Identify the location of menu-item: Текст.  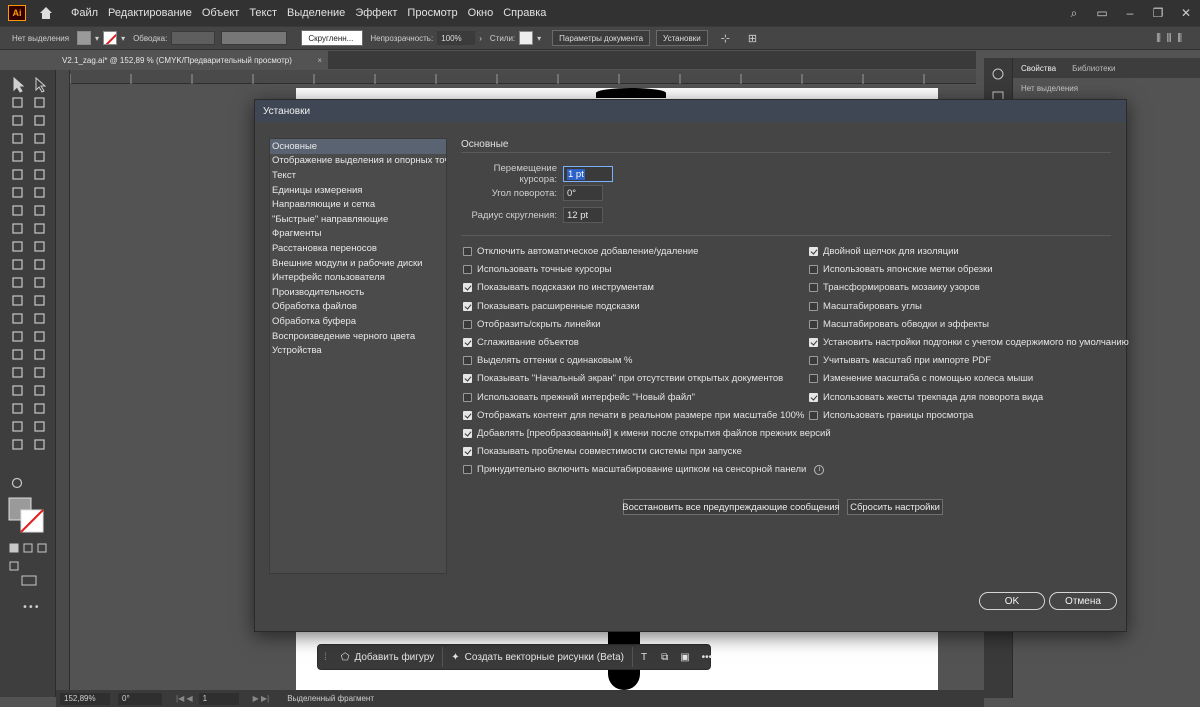
(263, 13).